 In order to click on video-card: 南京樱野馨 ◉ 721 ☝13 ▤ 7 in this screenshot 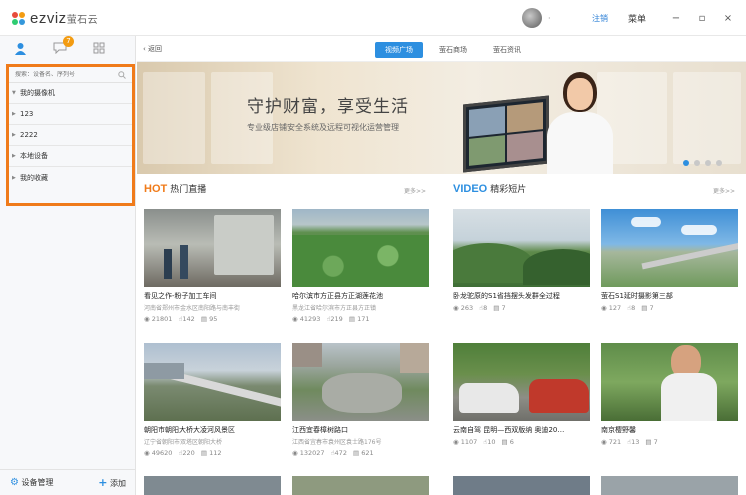, I will do `click(669, 394)`.